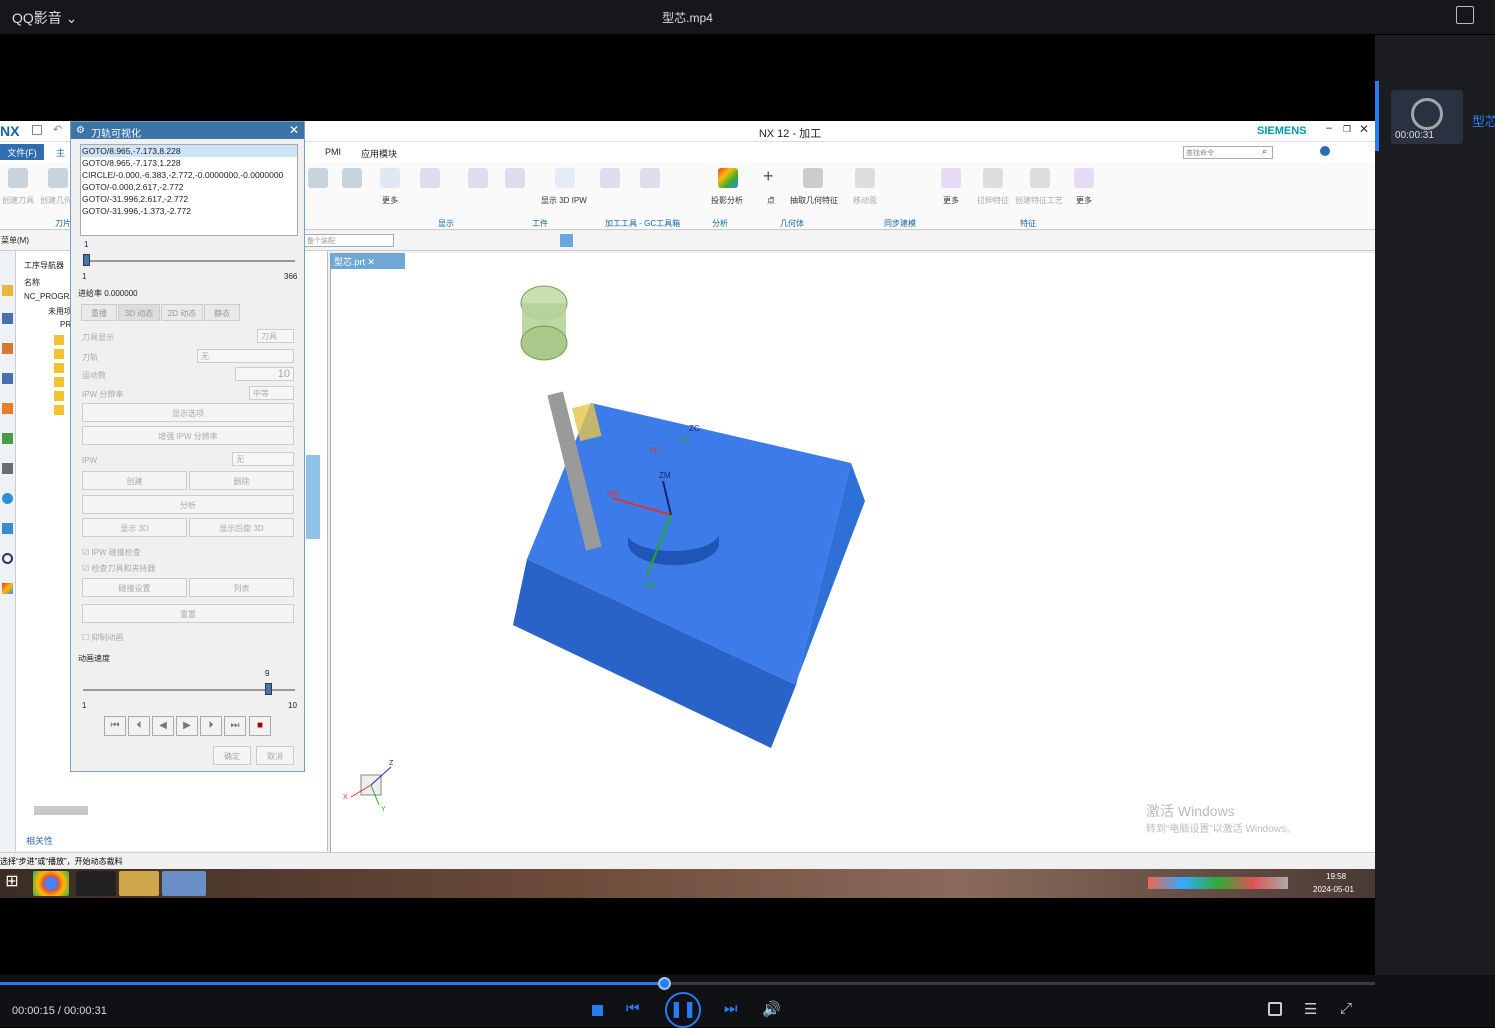 The height and width of the screenshot is (1028, 1495). I want to click on tab-pmi: PMI, so click(333, 152).